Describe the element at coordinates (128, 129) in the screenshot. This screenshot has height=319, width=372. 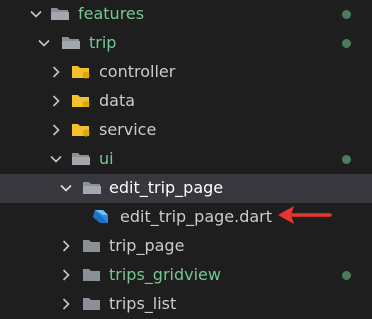
I see `tree-item-label: service` at that location.